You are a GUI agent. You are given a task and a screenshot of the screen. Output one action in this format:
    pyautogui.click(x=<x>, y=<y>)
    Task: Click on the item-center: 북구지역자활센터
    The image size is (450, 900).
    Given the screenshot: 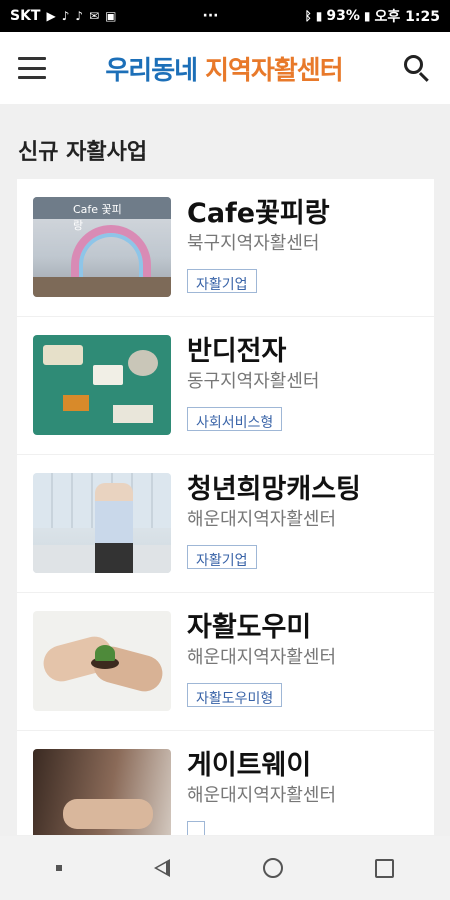 What is the action you would take?
    pyautogui.click(x=253, y=243)
    